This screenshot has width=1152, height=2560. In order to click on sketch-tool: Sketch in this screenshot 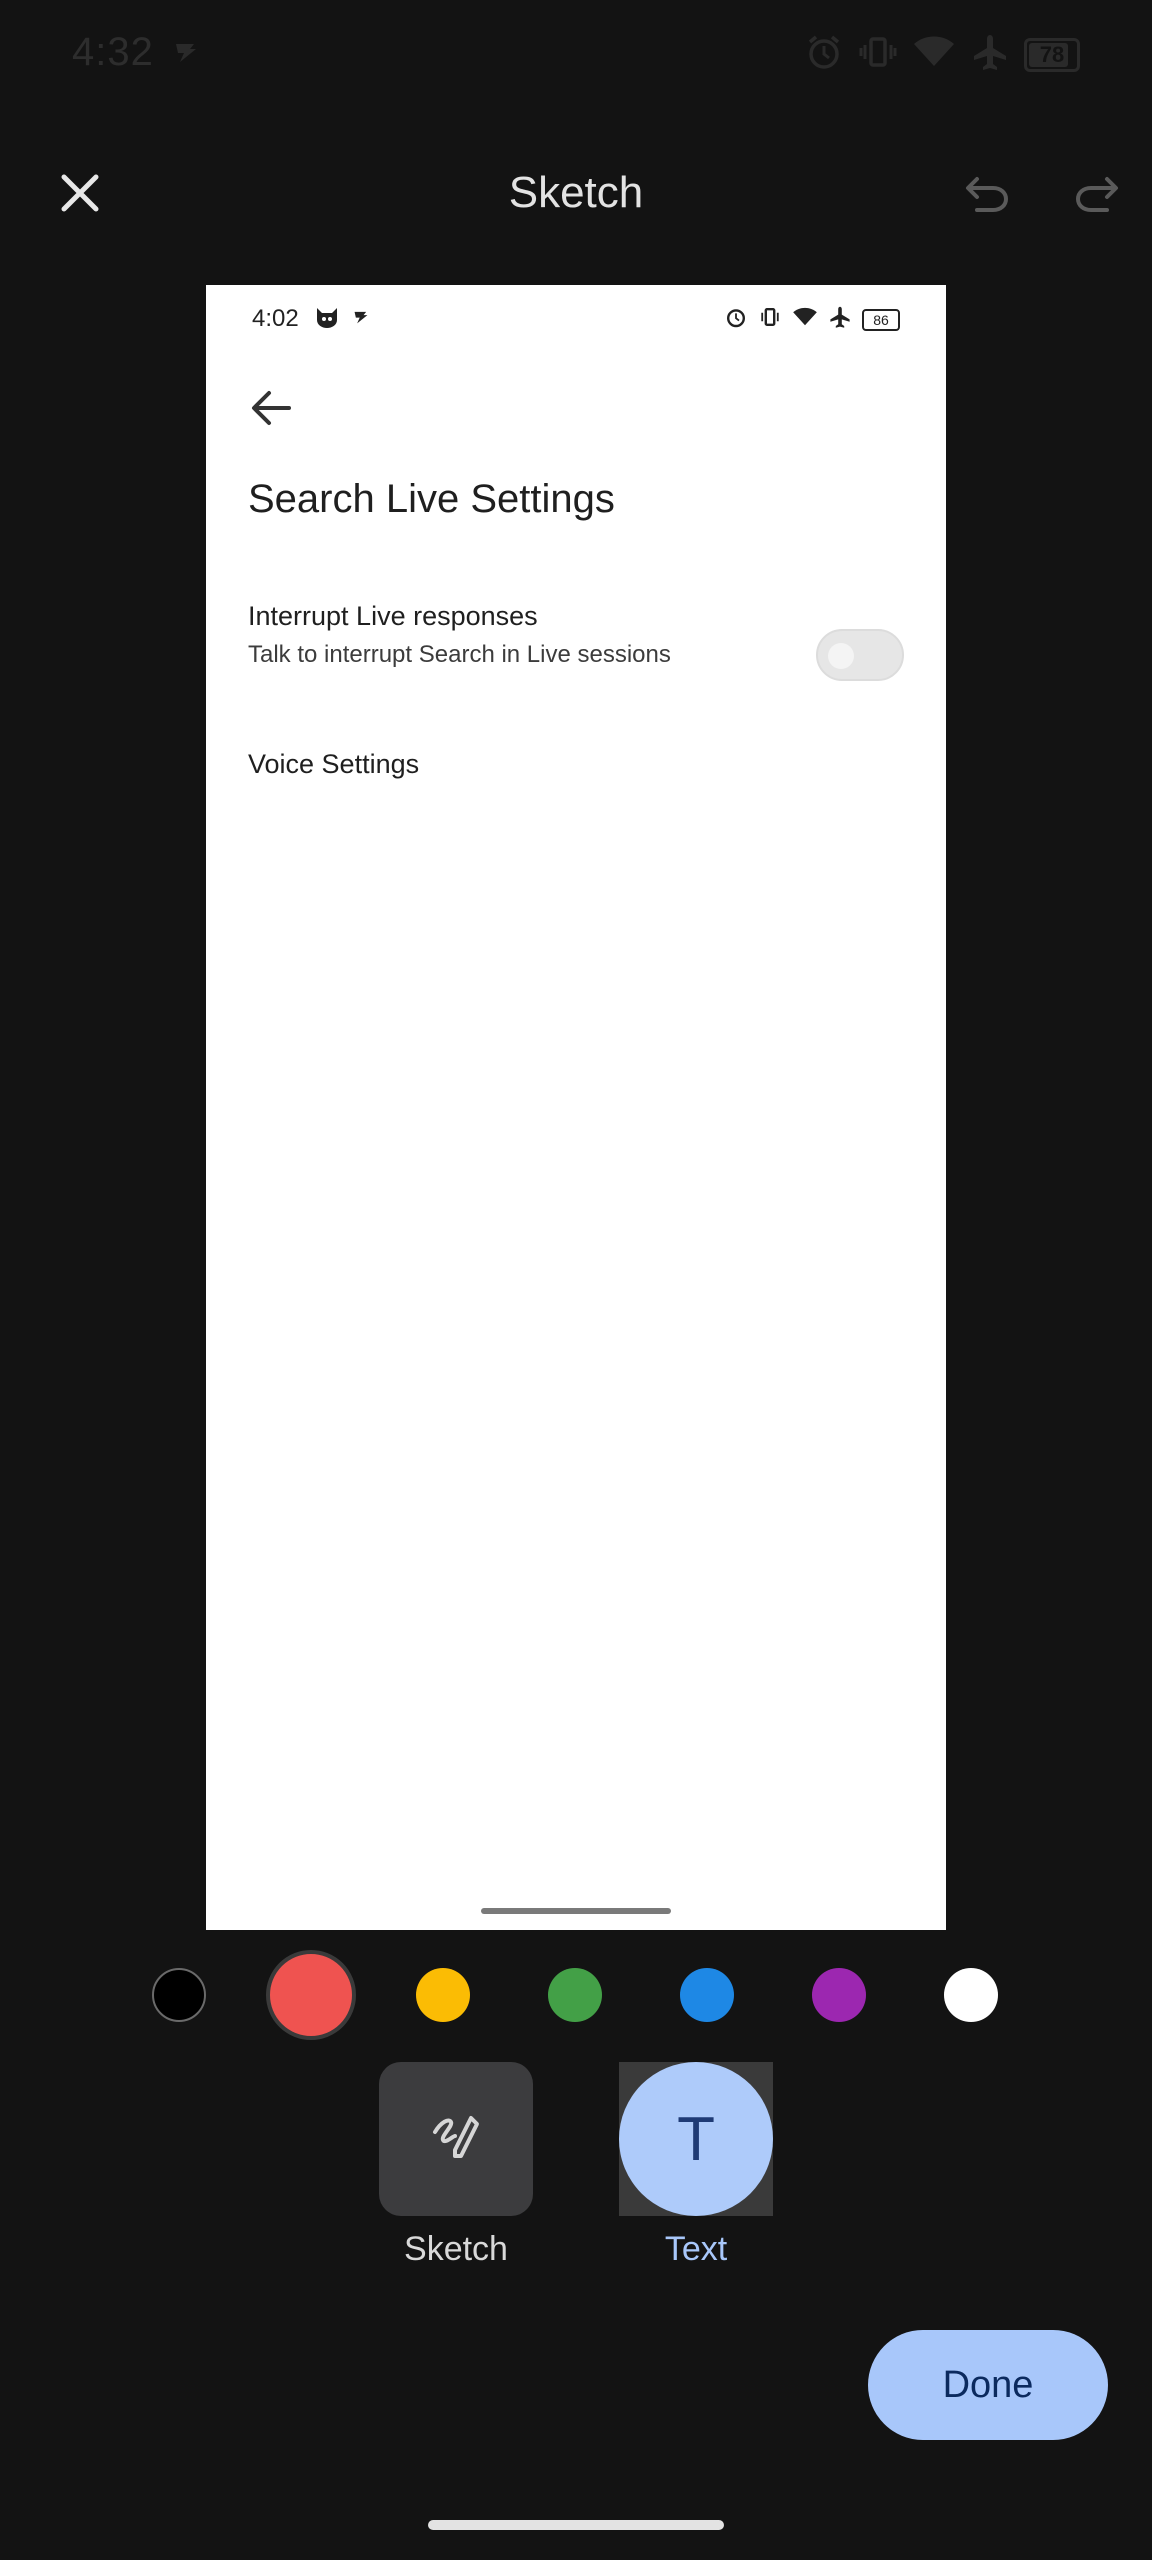, I will do `click(456, 2165)`.